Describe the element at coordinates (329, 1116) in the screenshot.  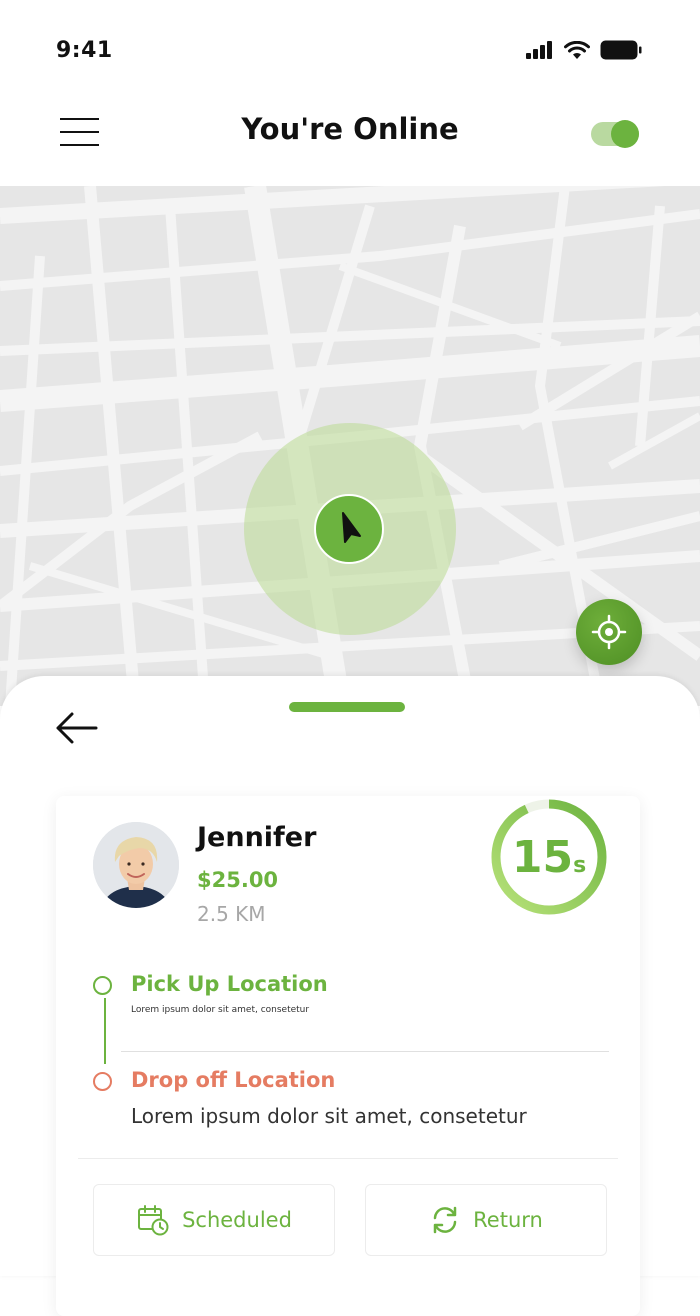
I see `dropoff-address: Lorem ipsum dolor sit amet, consetetur` at that location.